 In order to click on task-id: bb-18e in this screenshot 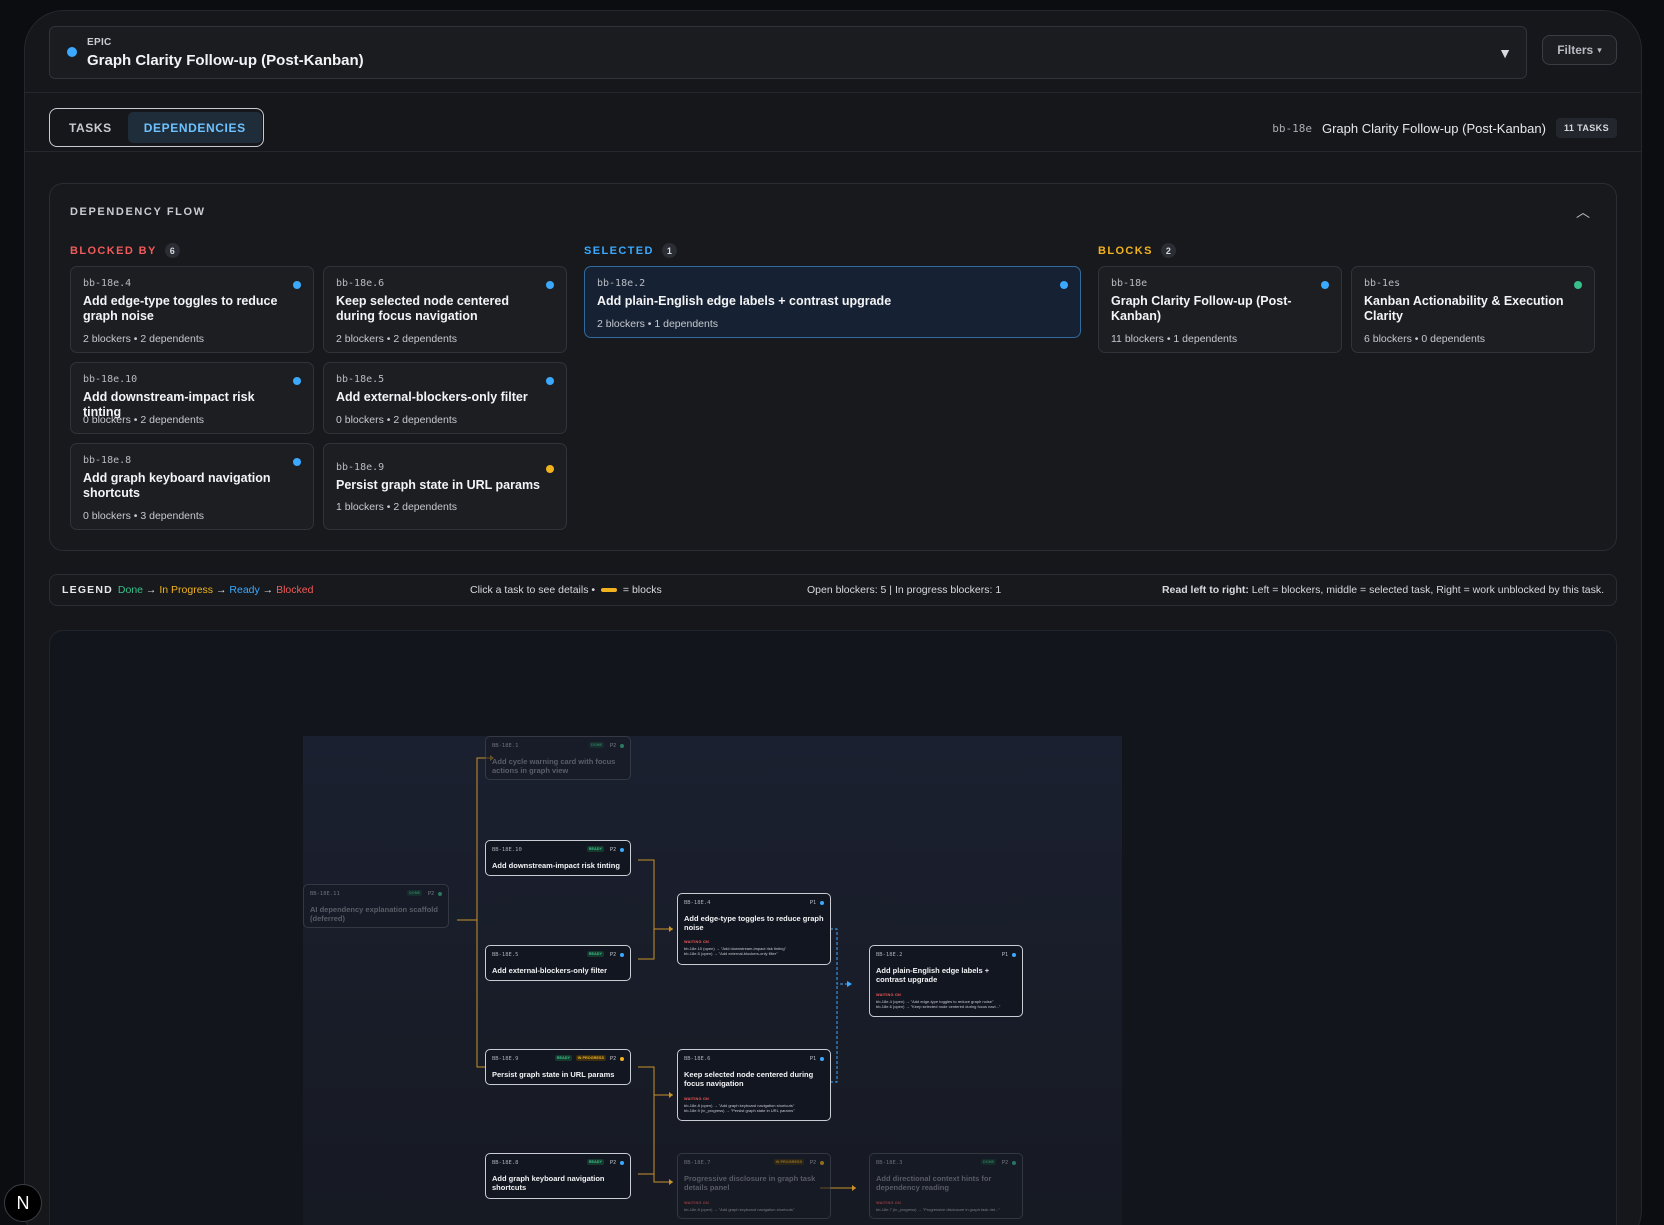, I will do `click(1129, 283)`.